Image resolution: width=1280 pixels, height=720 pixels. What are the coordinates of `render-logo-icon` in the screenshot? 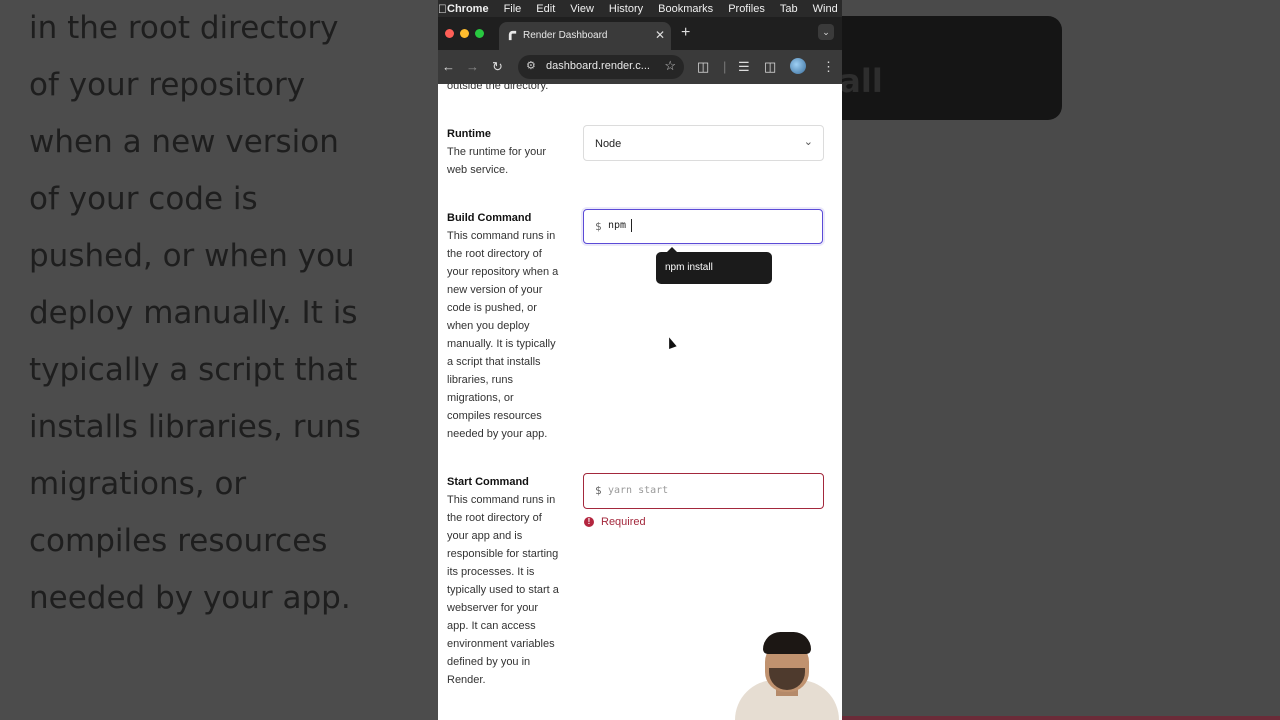 It's located at (512, 35).